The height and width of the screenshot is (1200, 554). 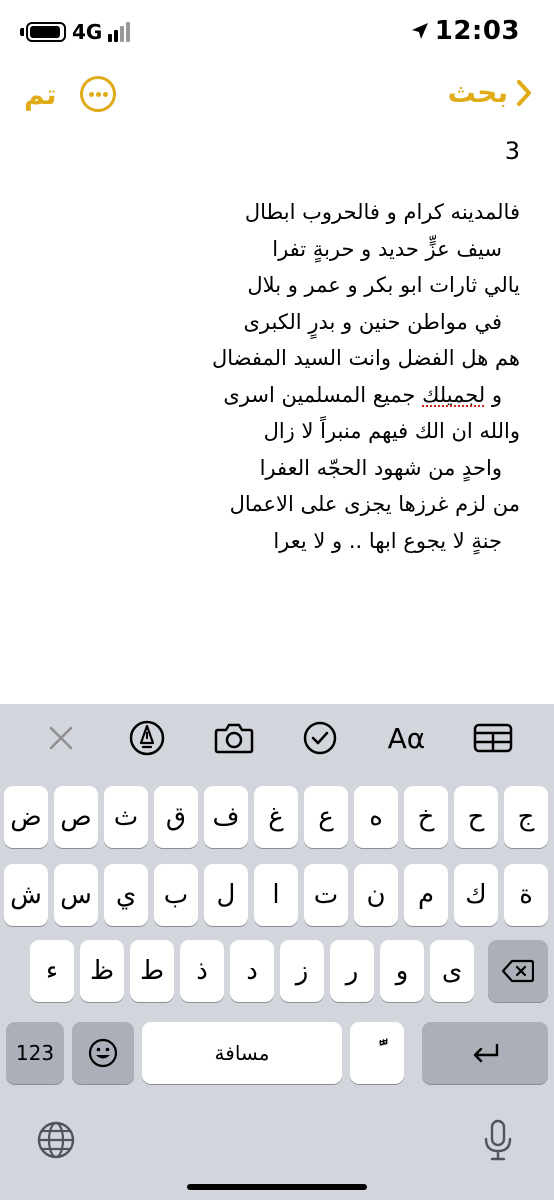 I want to click on globe-button, so click(x=56, y=1140).